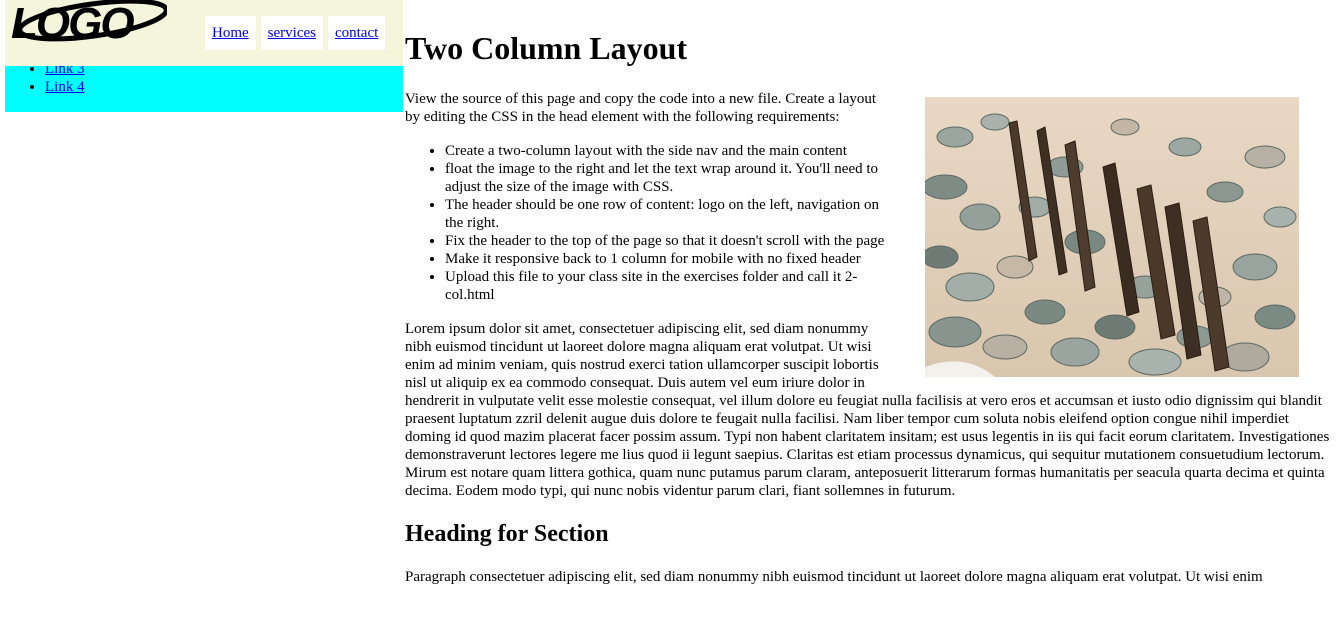 The width and height of the screenshot is (1342, 642). I want to click on nav-home-link: Home, so click(230, 33).